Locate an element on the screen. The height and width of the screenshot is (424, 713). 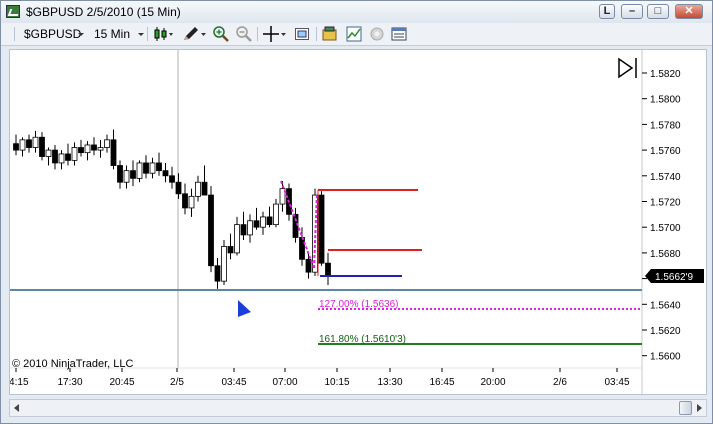
interval-dropdown-icon is located at coordinates (141, 34).